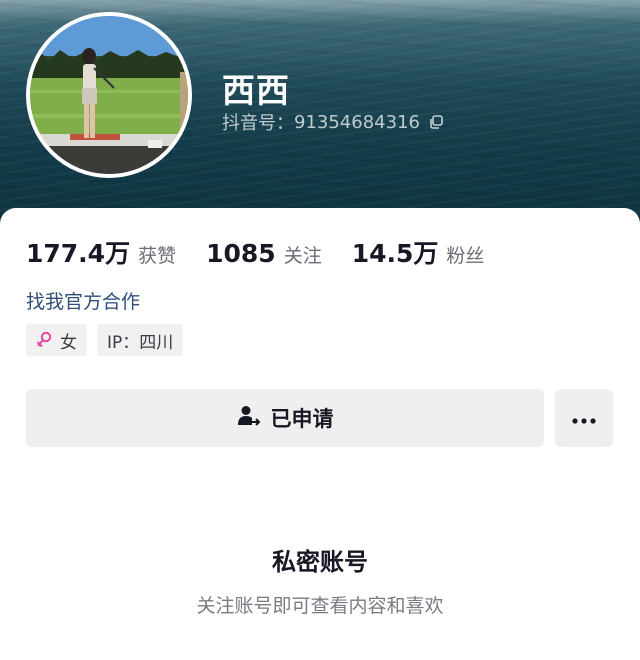  Describe the element at coordinates (157, 256) in the screenshot. I see `stat-likes-label: 获赞` at that location.